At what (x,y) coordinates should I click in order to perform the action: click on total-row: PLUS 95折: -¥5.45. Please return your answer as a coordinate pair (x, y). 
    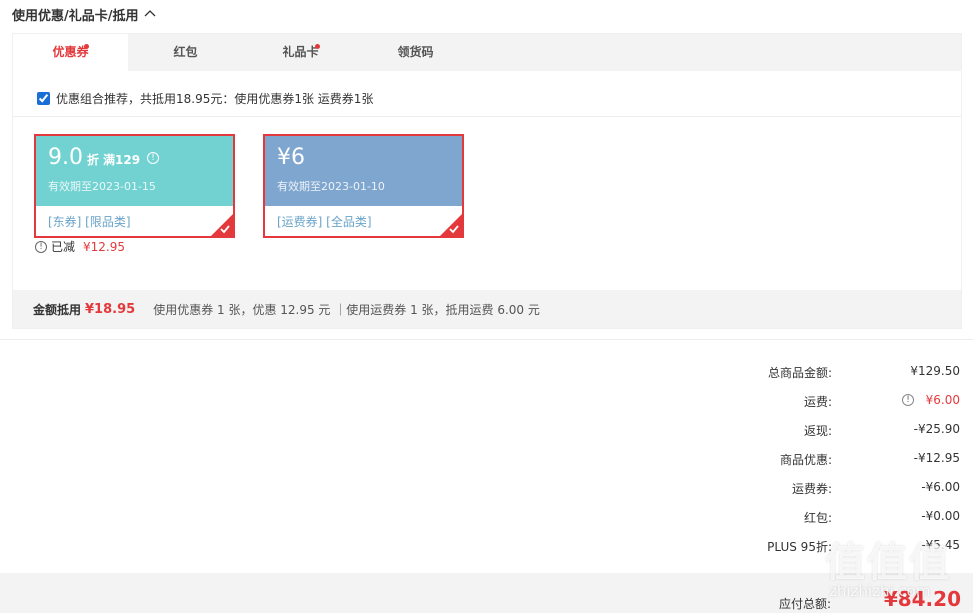
    Looking at the image, I should click on (810, 550).